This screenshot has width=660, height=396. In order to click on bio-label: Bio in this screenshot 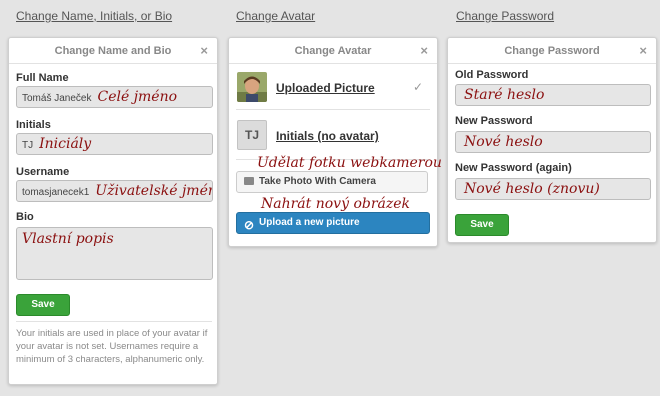, I will do `click(25, 217)`.